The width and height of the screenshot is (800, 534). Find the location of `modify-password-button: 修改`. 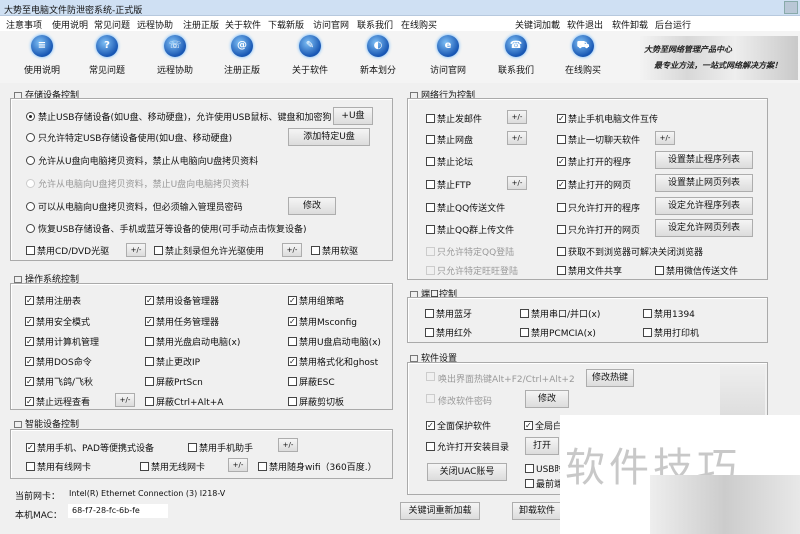

modify-password-button: 修改 is located at coordinates (312, 206).